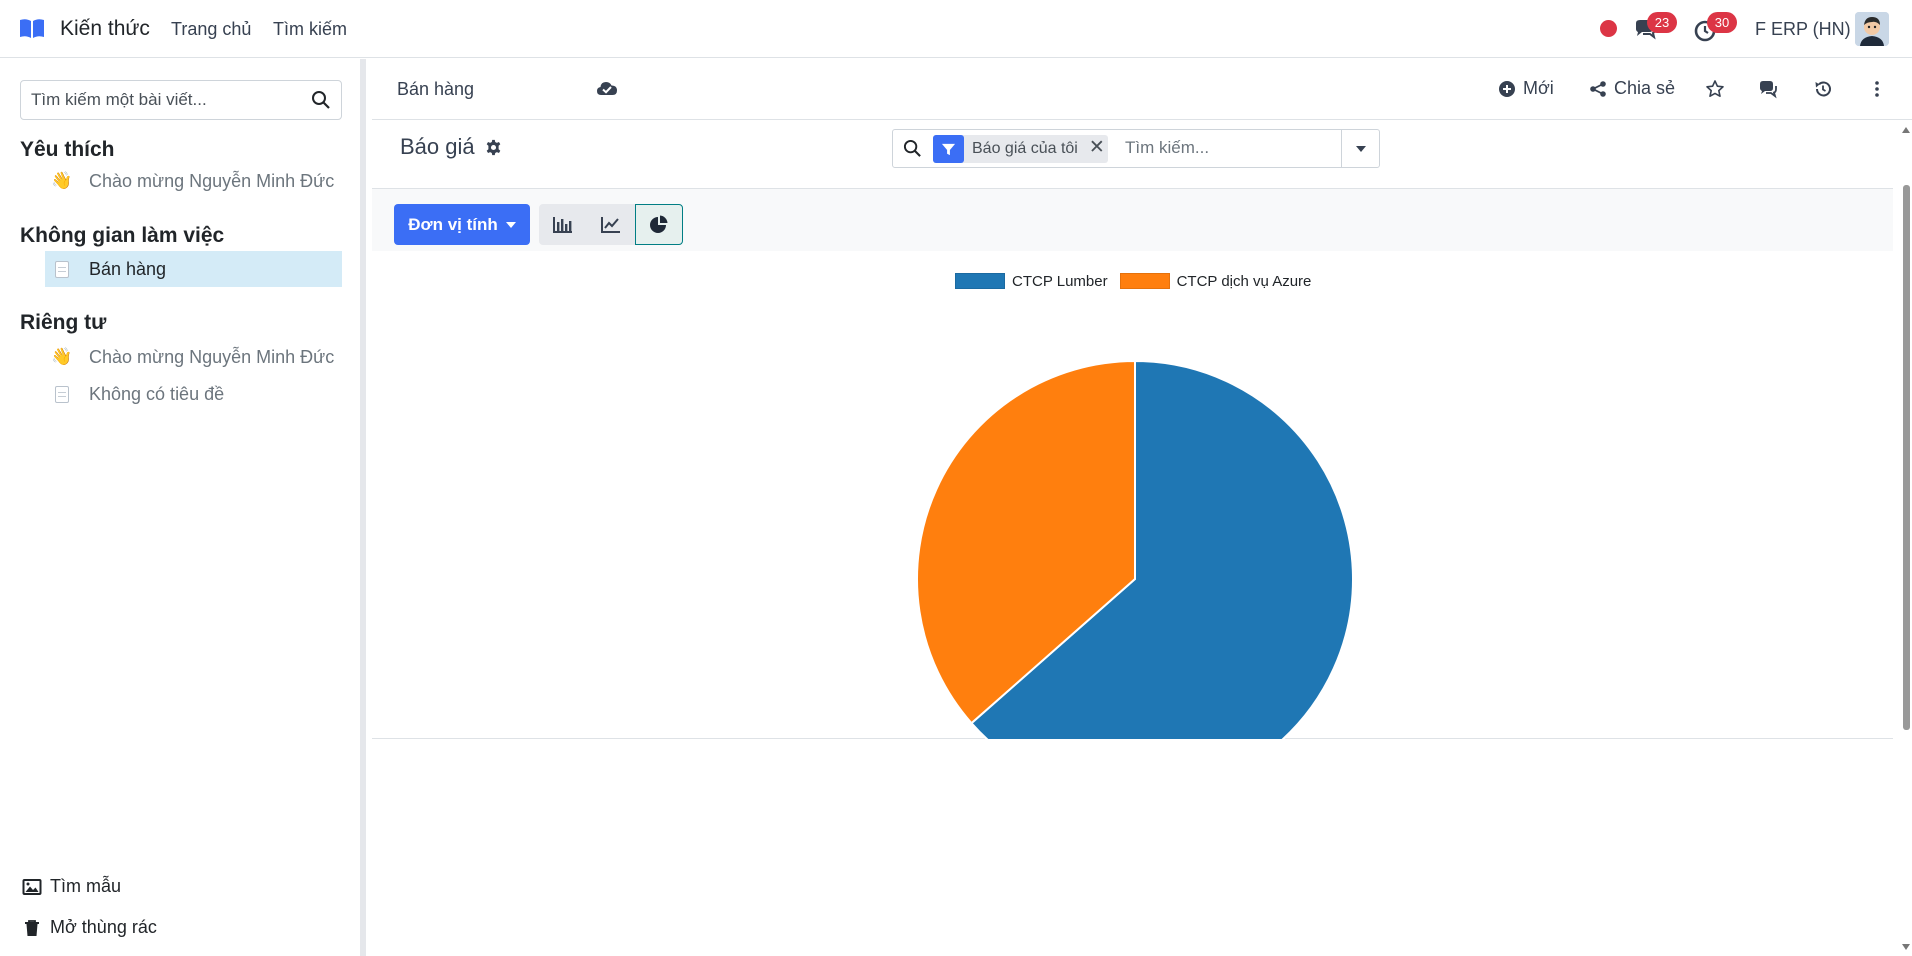 The height and width of the screenshot is (956, 1912). I want to click on plus-circle-icon, so click(1507, 88).